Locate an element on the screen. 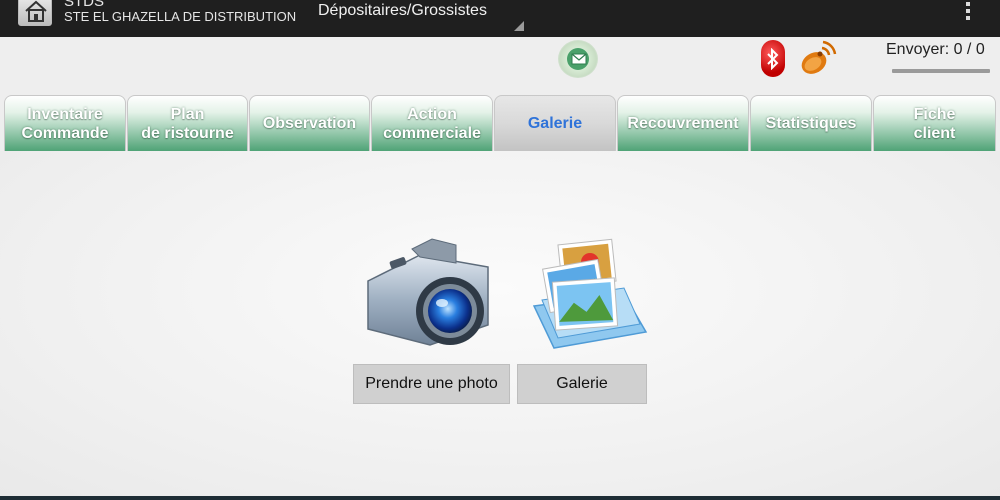  tab-sublabel: de ristourne is located at coordinates (187, 133).